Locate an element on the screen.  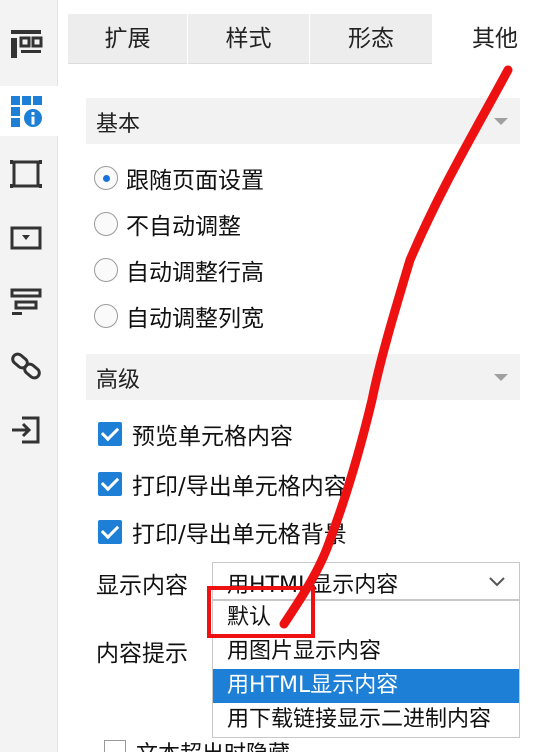
radio-label: 不自动调整 is located at coordinates (183, 227).